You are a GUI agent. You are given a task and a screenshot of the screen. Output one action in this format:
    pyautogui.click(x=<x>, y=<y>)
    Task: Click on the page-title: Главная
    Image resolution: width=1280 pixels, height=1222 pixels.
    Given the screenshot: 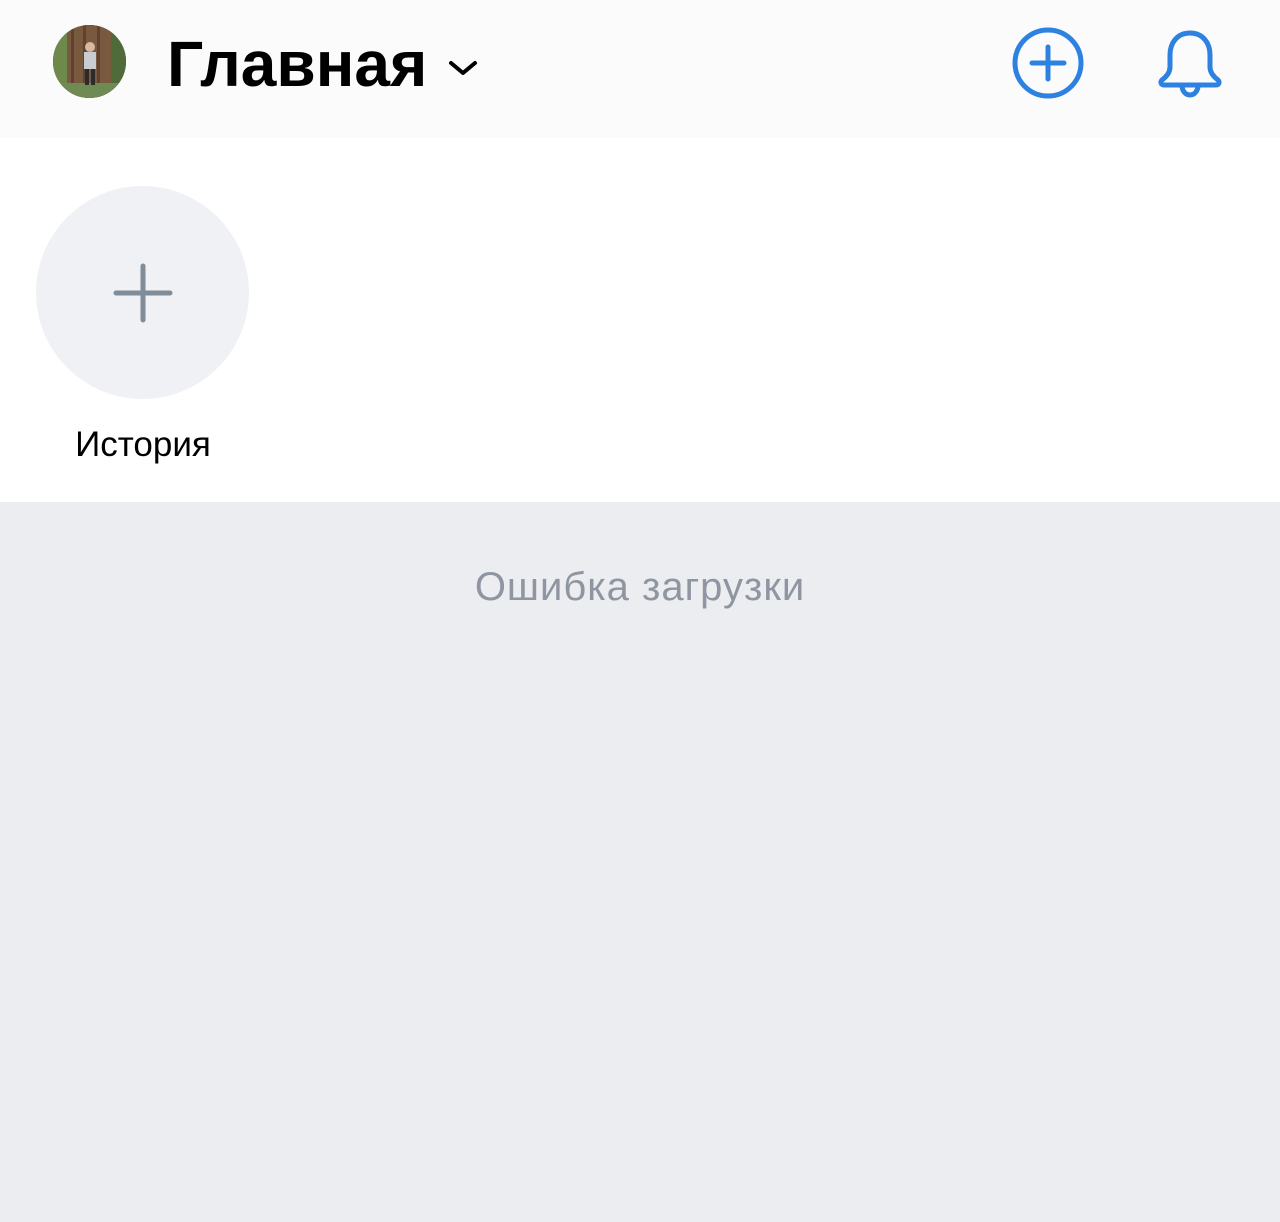 What is the action you would take?
    pyautogui.click(x=297, y=64)
    